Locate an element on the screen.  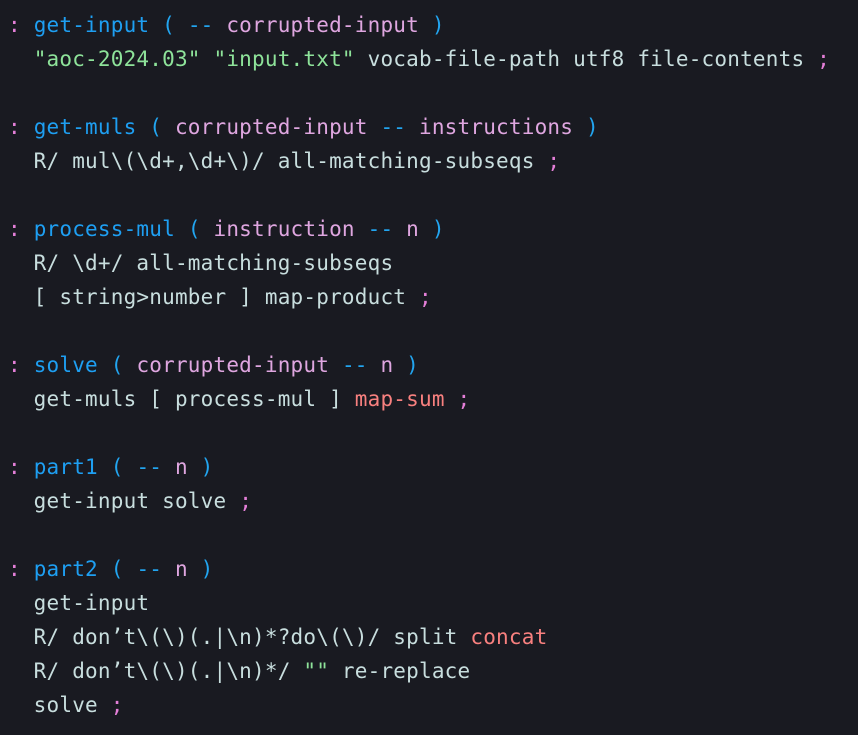
code-token: vocab-file-path utf8 file-contents is located at coordinates (586, 59).